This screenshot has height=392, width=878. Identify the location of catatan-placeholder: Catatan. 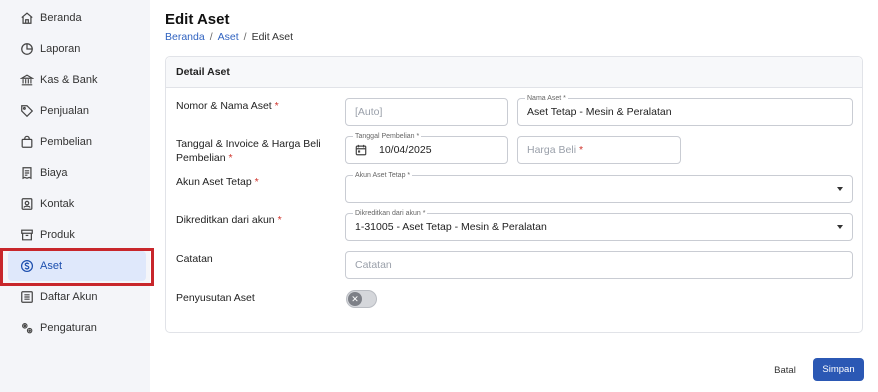
(373, 265).